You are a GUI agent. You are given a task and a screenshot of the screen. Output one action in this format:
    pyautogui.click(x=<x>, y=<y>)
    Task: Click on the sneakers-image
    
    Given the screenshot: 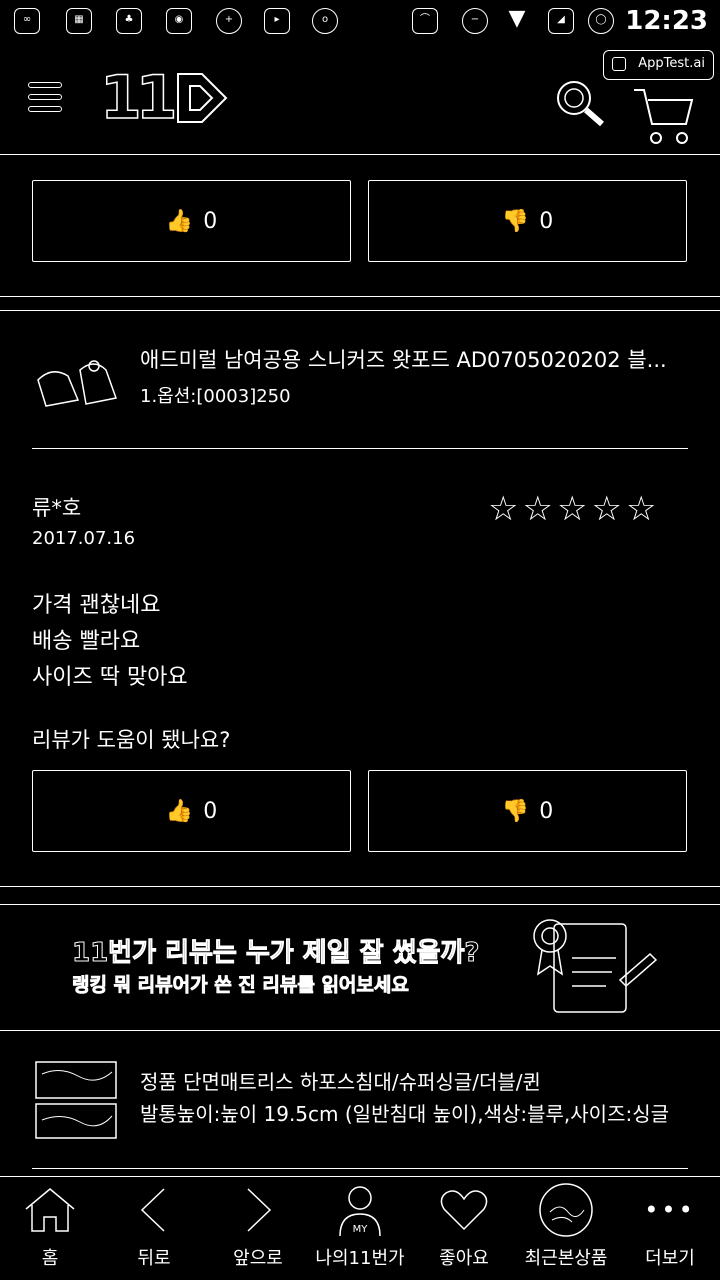 What is the action you would take?
    pyautogui.click(x=77, y=383)
    